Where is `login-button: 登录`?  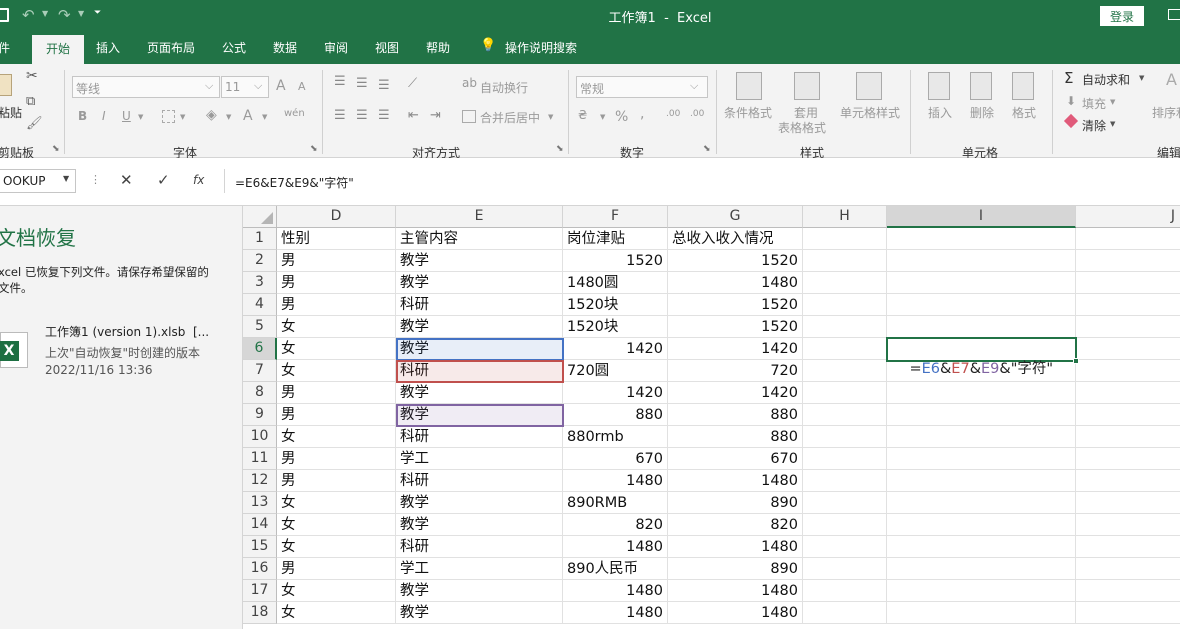 login-button: 登录 is located at coordinates (1122, 16).